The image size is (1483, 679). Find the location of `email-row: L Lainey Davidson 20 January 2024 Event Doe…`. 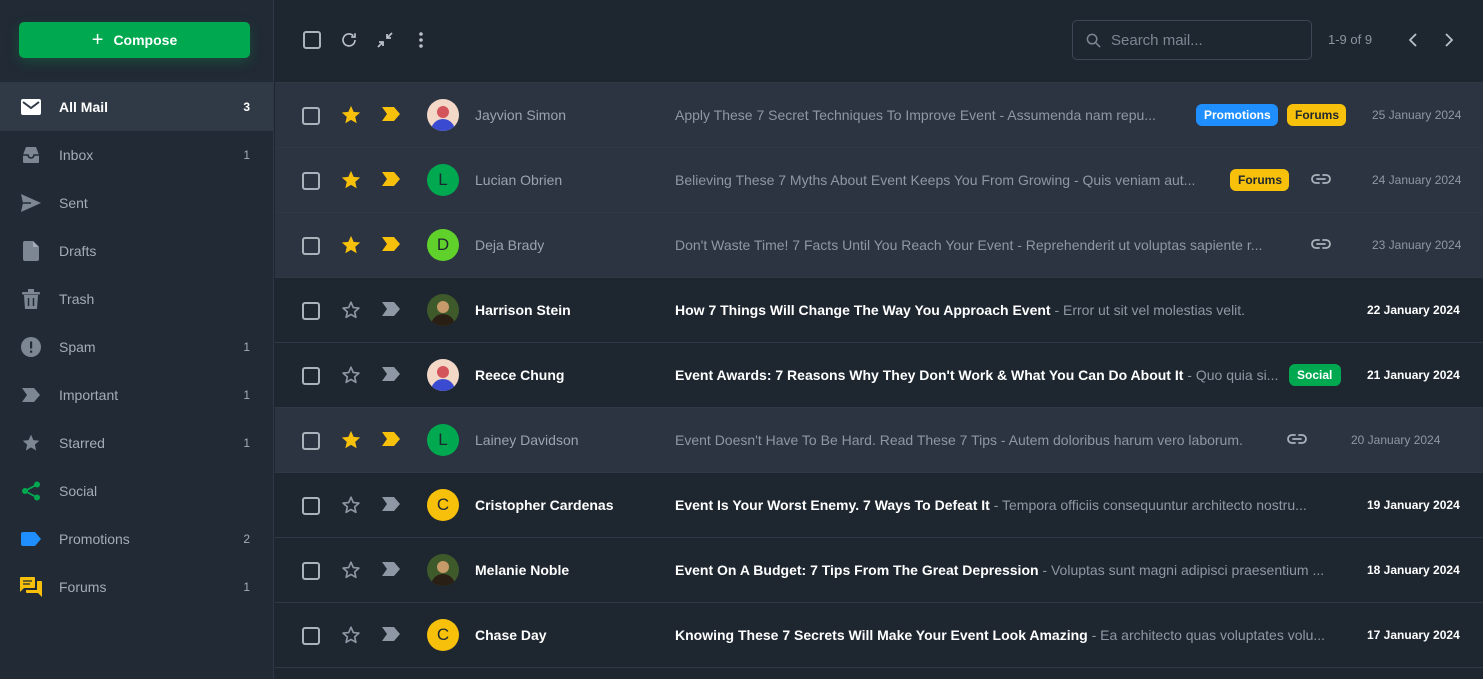

email-row: L Lainey Davidson 20 January 2024 Event Doe… is located at coordinates (879, 440).